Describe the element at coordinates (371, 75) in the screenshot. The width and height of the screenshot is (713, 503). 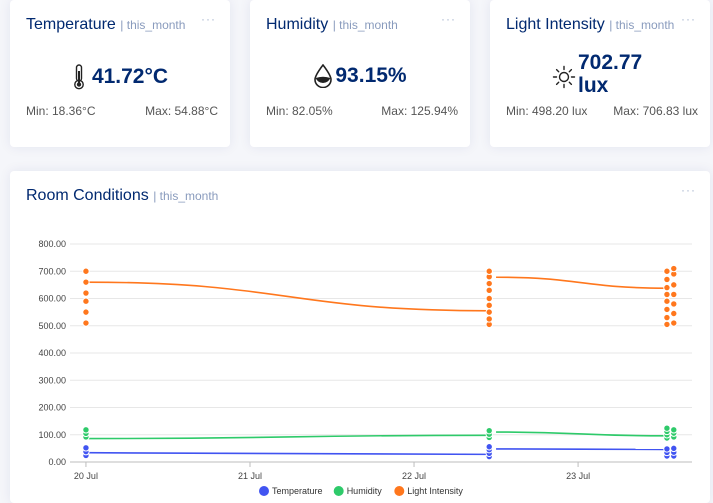
I see `humidity-value: 93.15%` at that location.